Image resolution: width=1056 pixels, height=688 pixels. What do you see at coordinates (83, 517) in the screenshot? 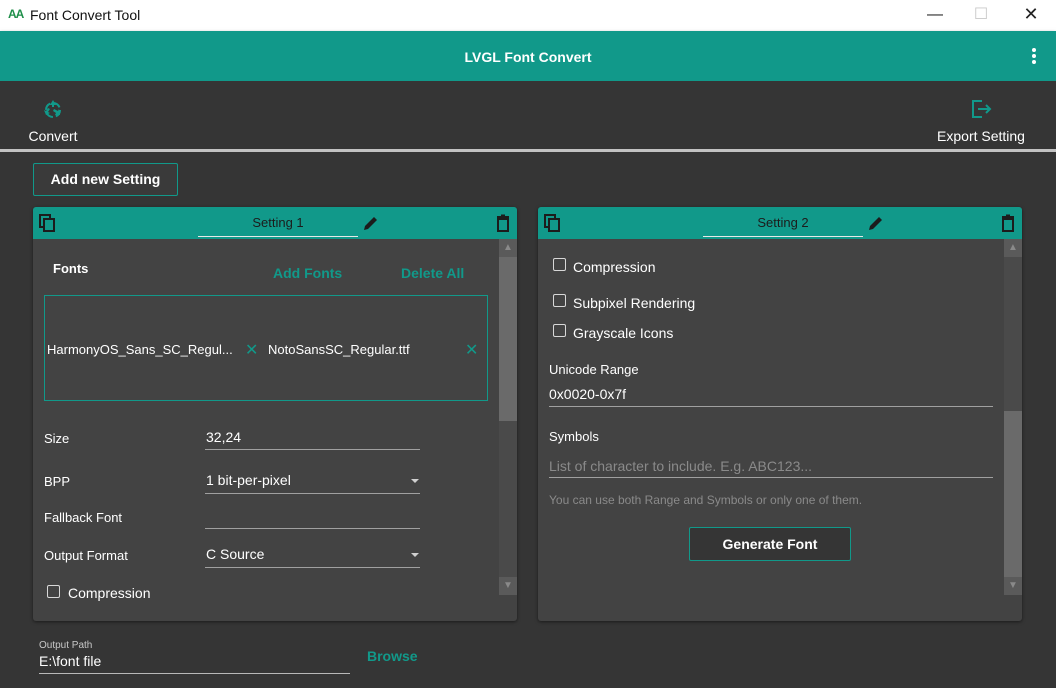
I see `fallback-font-label: Fallback Font` at bounding box center [83, 517].